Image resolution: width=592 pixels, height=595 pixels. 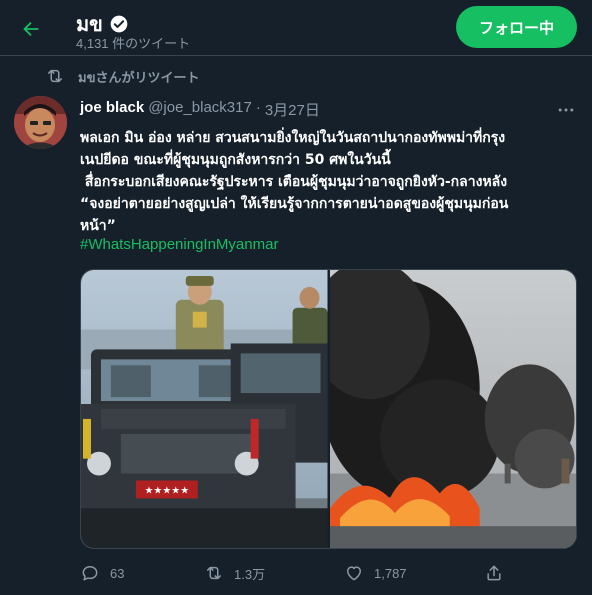 I want to click on retweet-count: 1.3万, so click(x=250, y=574).